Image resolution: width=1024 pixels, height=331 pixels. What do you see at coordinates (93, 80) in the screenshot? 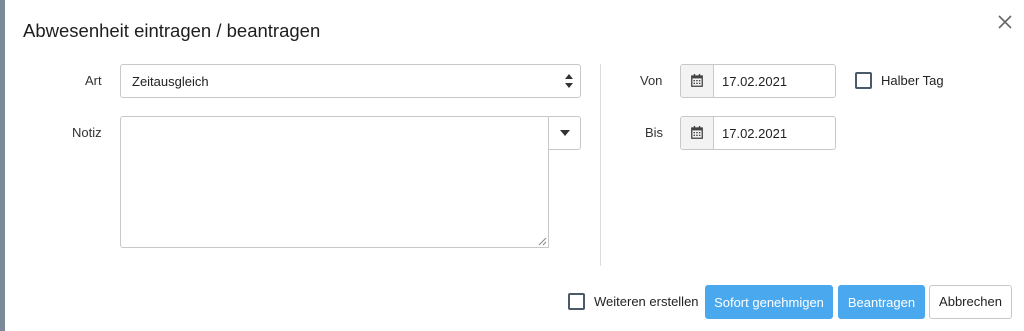
I see `art-label: Art` at bounding box center [93, 80].